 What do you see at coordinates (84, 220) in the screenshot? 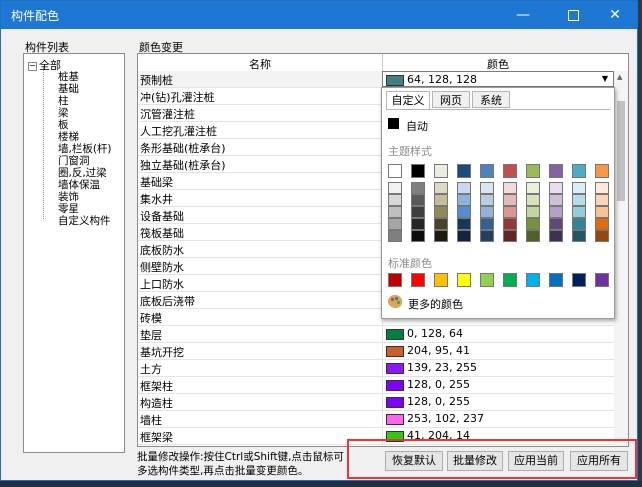
I see `tree-item: 自定义构件` at bounding box center [84, 220].